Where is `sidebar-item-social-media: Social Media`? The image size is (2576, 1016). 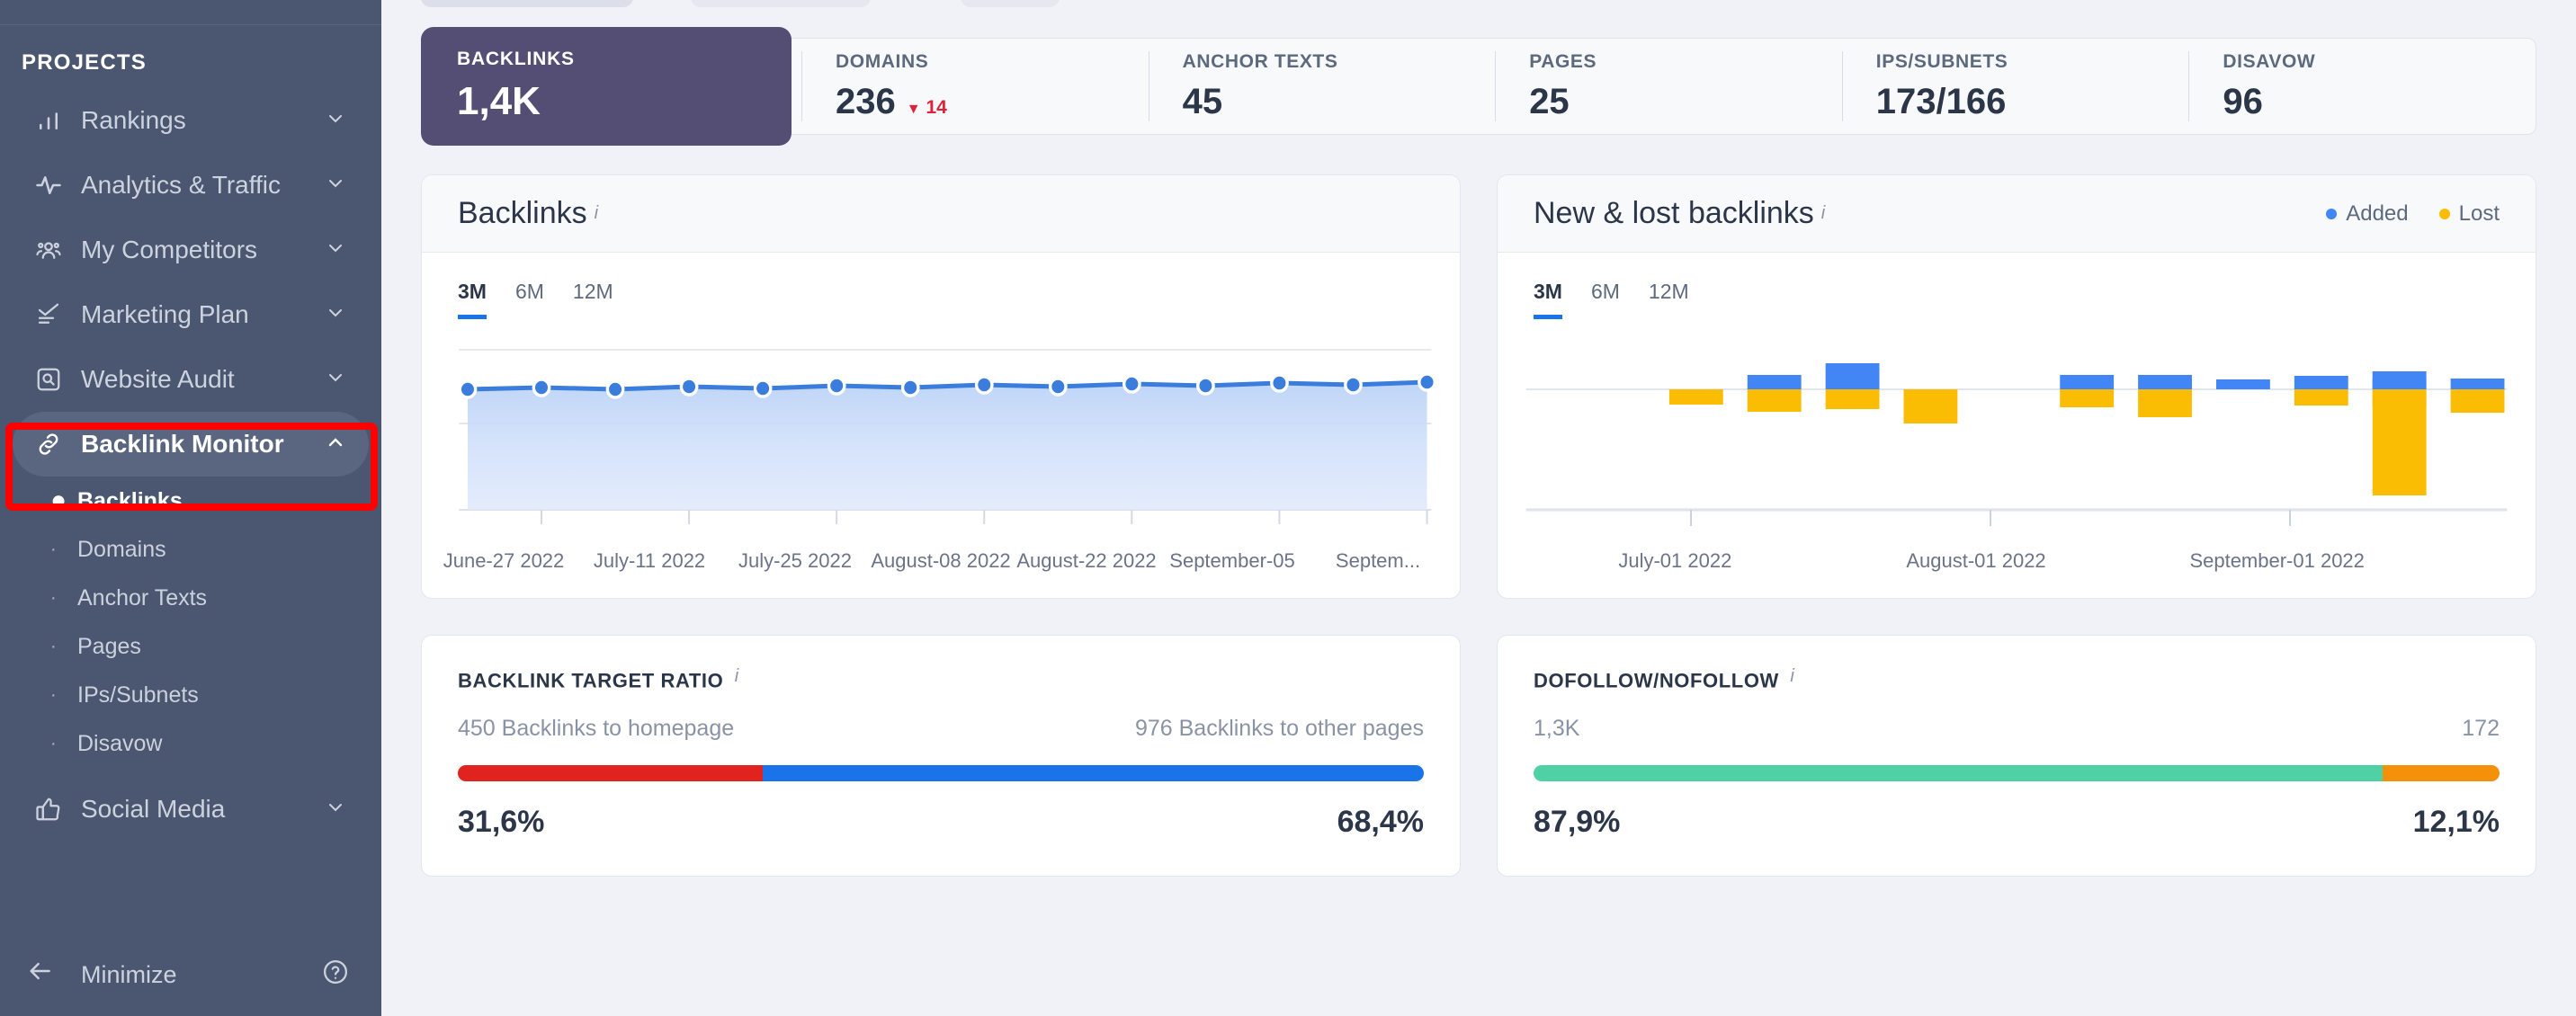
sidebar-item-social-media: Social Media is located at coordinates (191, 810).